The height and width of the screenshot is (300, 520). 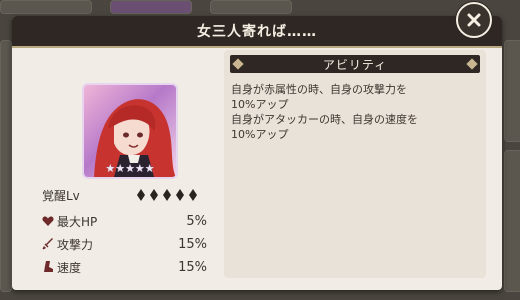 I want to click on awaken-label: 覚醒Lv, so click(x=61, y=195).